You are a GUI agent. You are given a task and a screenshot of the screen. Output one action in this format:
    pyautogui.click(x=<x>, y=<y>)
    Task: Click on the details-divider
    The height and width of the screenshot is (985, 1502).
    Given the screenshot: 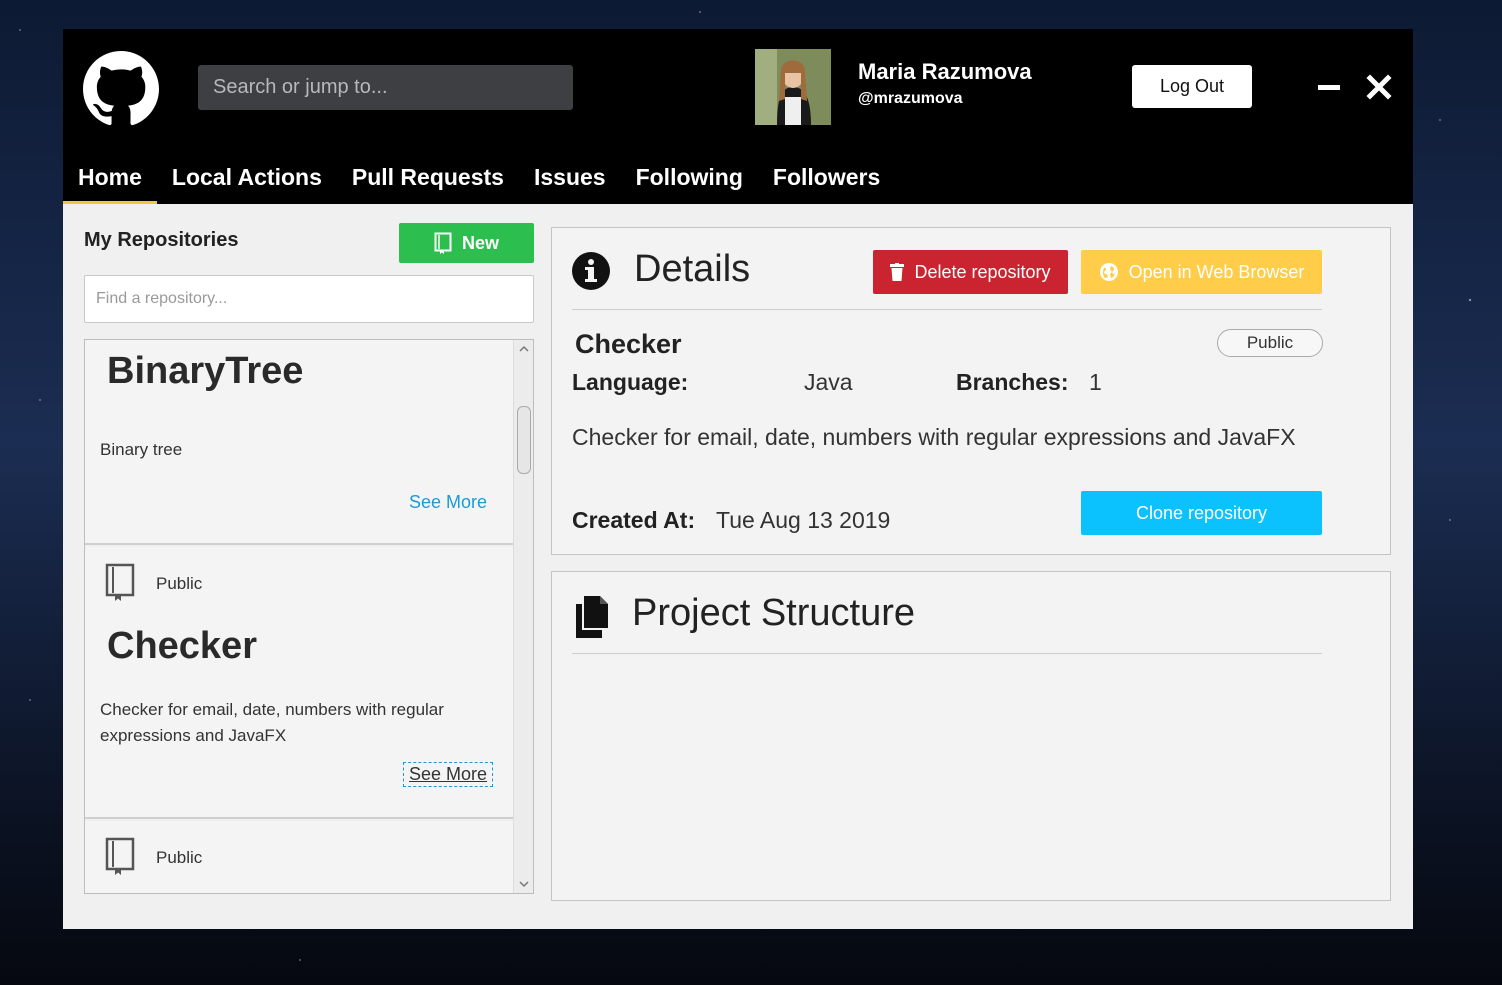 What is the action you would take?
    pyautogui.click(x=947, y=309)
    